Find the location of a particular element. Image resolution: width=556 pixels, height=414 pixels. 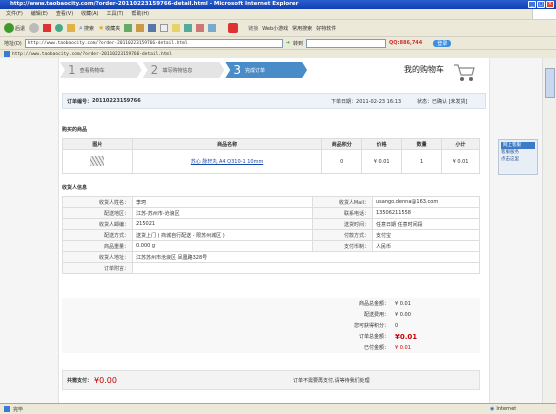

shipping-fee: ¥ 0.00 is located at coordinates (403, 314).